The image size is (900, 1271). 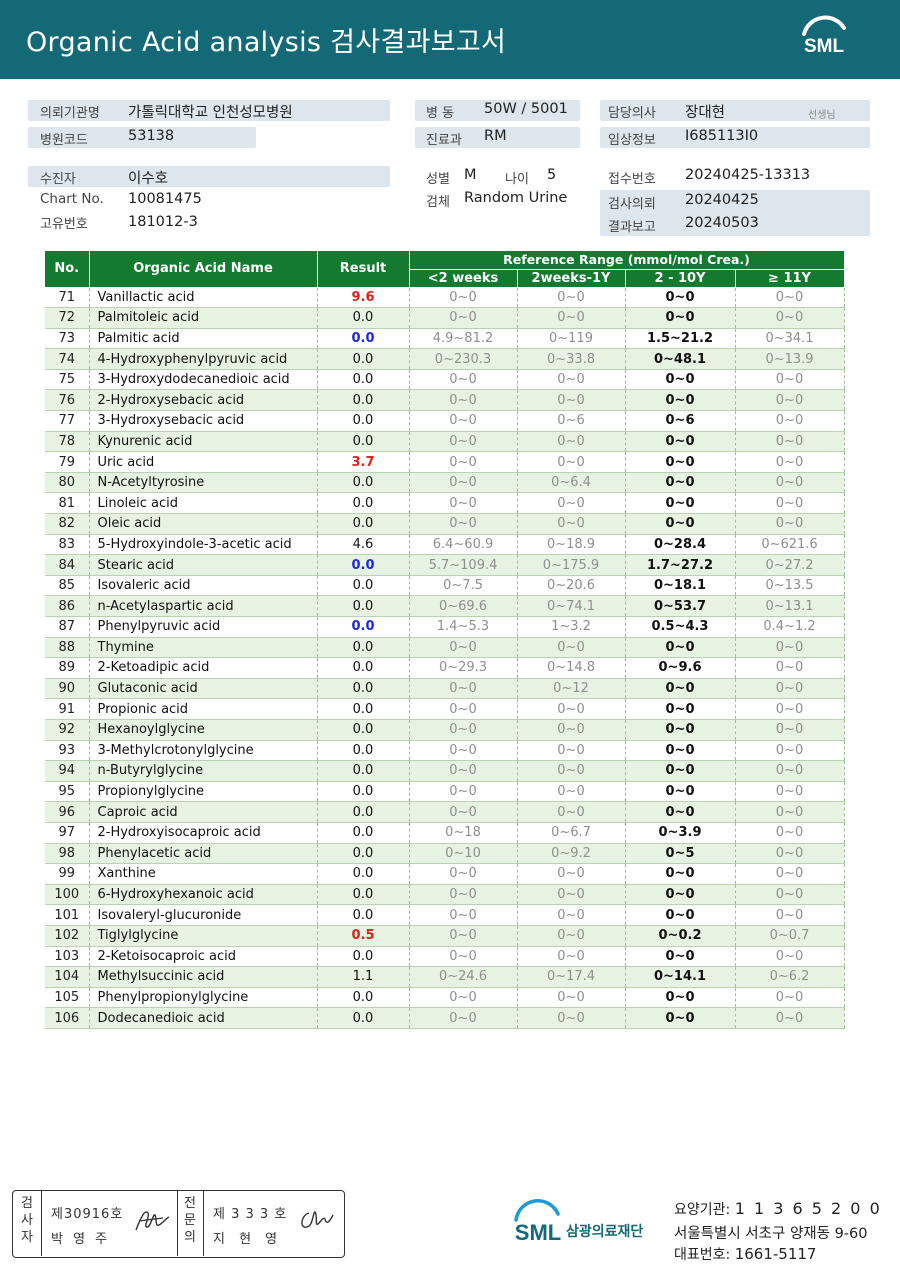 I want to click on cell-name: Dodecanedioic acid, so click(x=203, y=1018).